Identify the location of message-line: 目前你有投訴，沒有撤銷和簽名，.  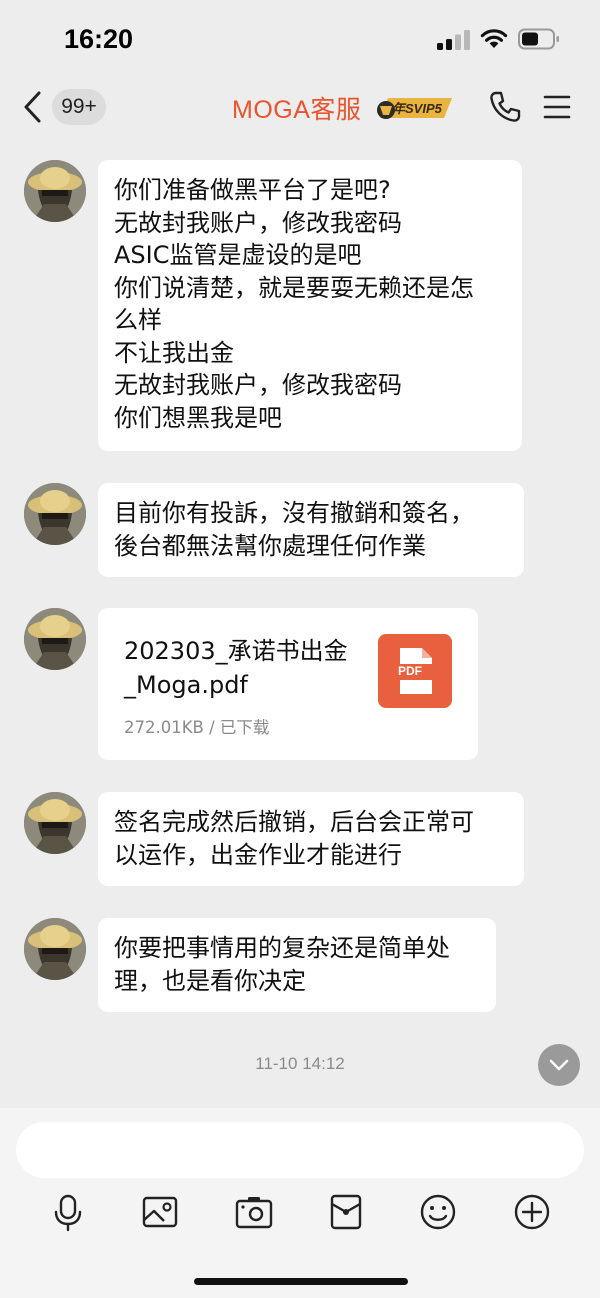
(294, 513).